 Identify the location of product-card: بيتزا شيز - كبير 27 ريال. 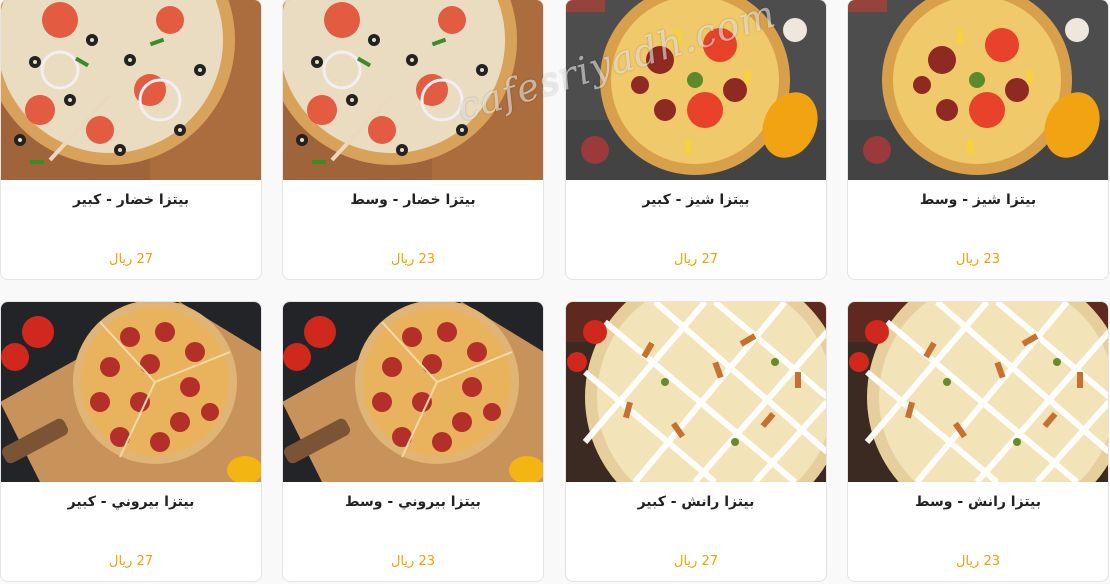
(696, 140).